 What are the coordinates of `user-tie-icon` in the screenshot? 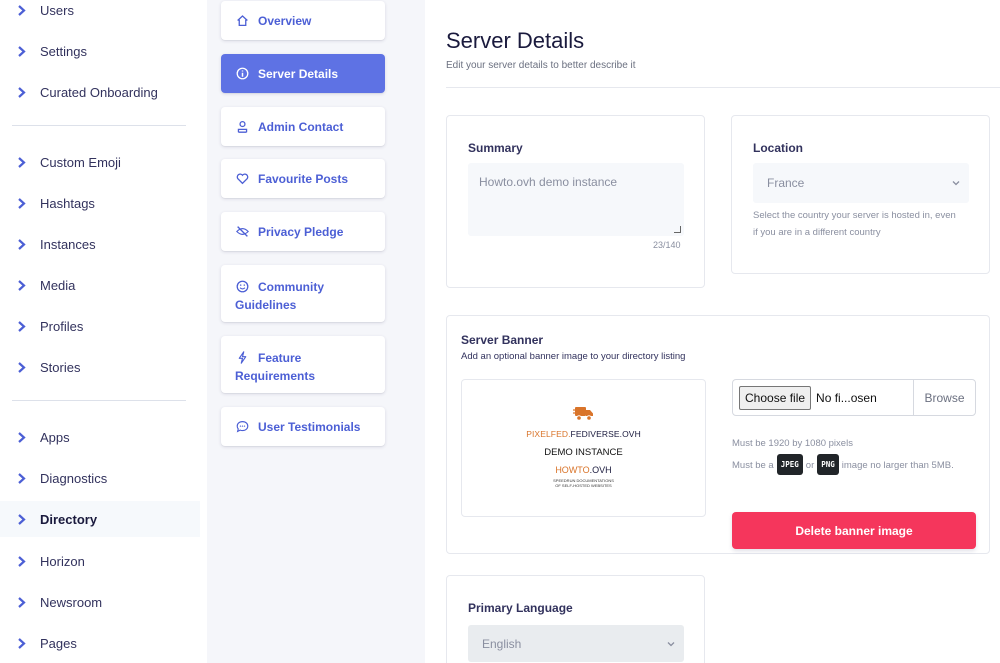 It's located at (242, 127).